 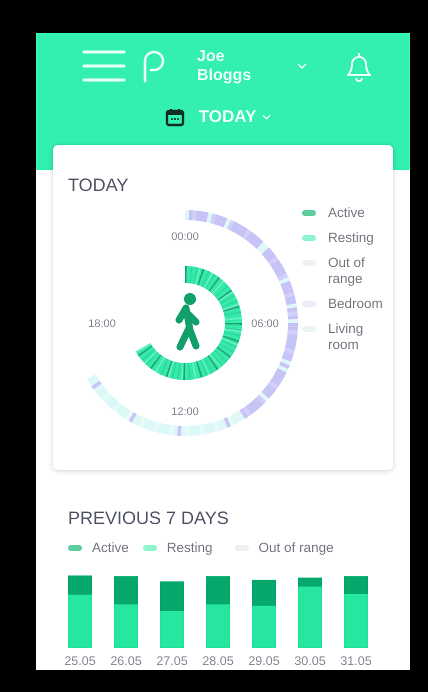 I want to click on day-label: 25.05, so click(x=80, y=661).